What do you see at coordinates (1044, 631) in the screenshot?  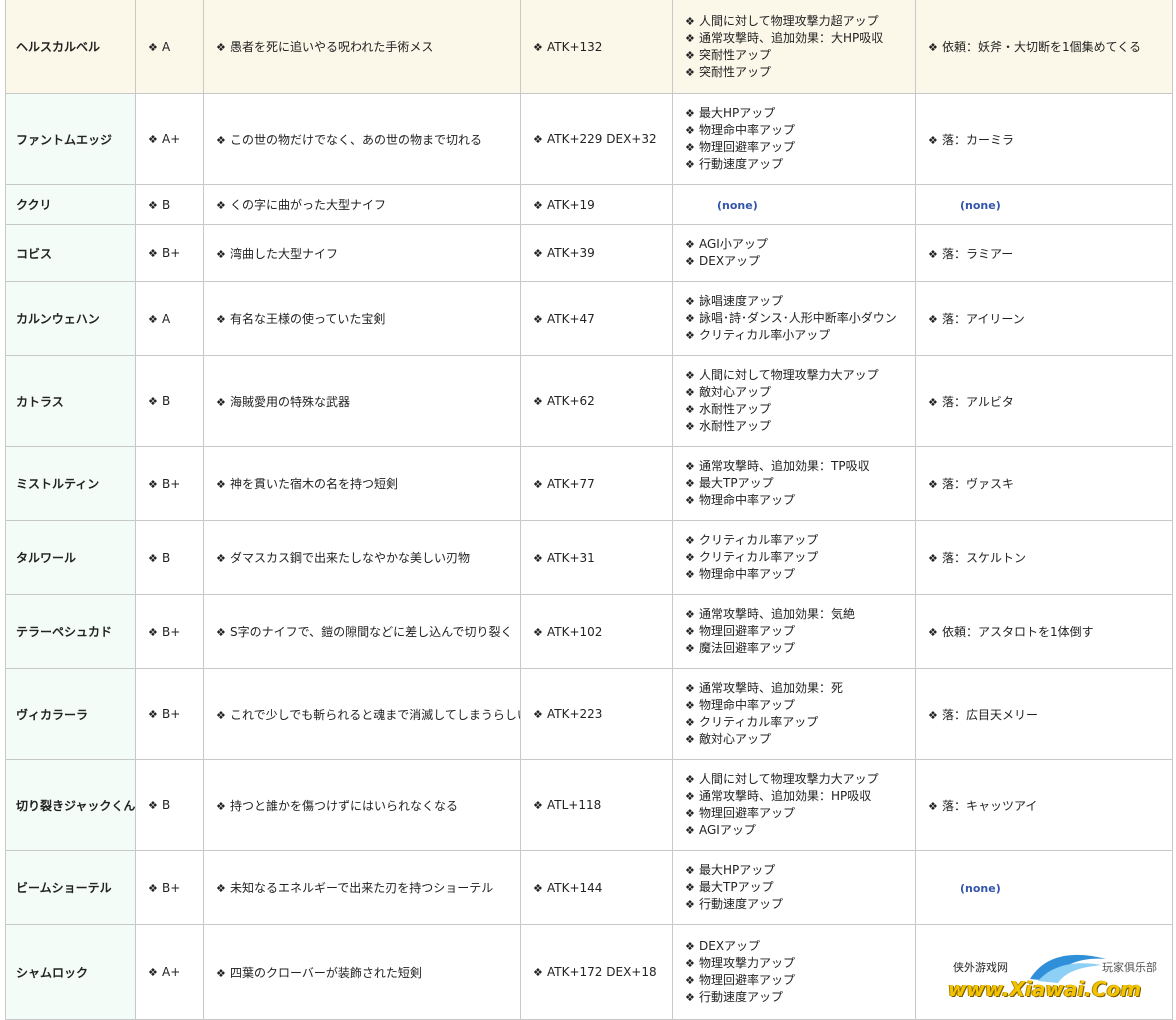 I see `source-cell: ❖ 依頼：アスタロトを1体倒す` at bounding box center [1044, 631].